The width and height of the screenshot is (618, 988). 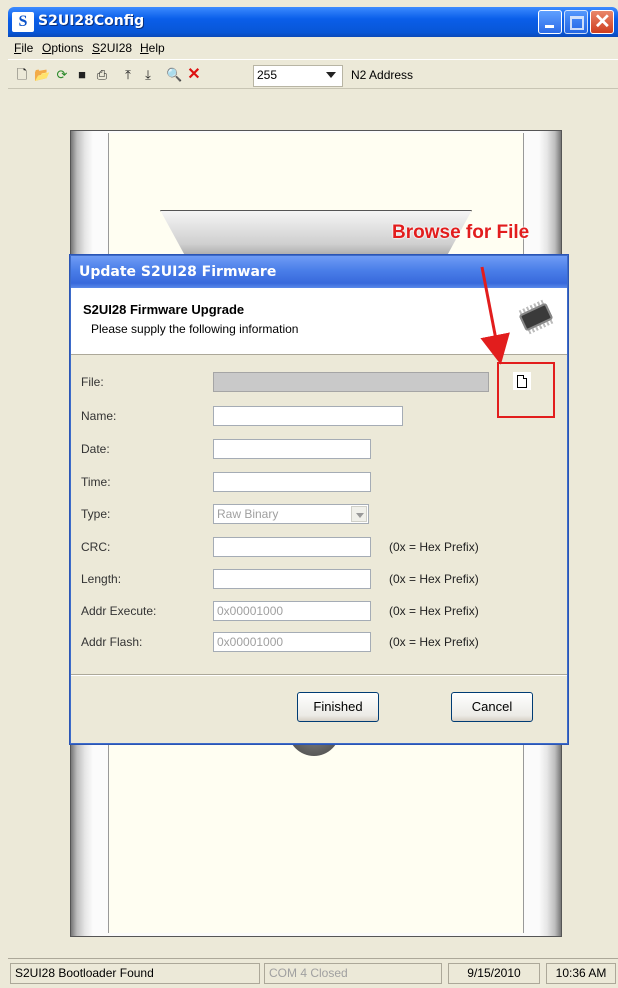 I want to click on cancel-label: Cancel, so click(x=492, y=706).